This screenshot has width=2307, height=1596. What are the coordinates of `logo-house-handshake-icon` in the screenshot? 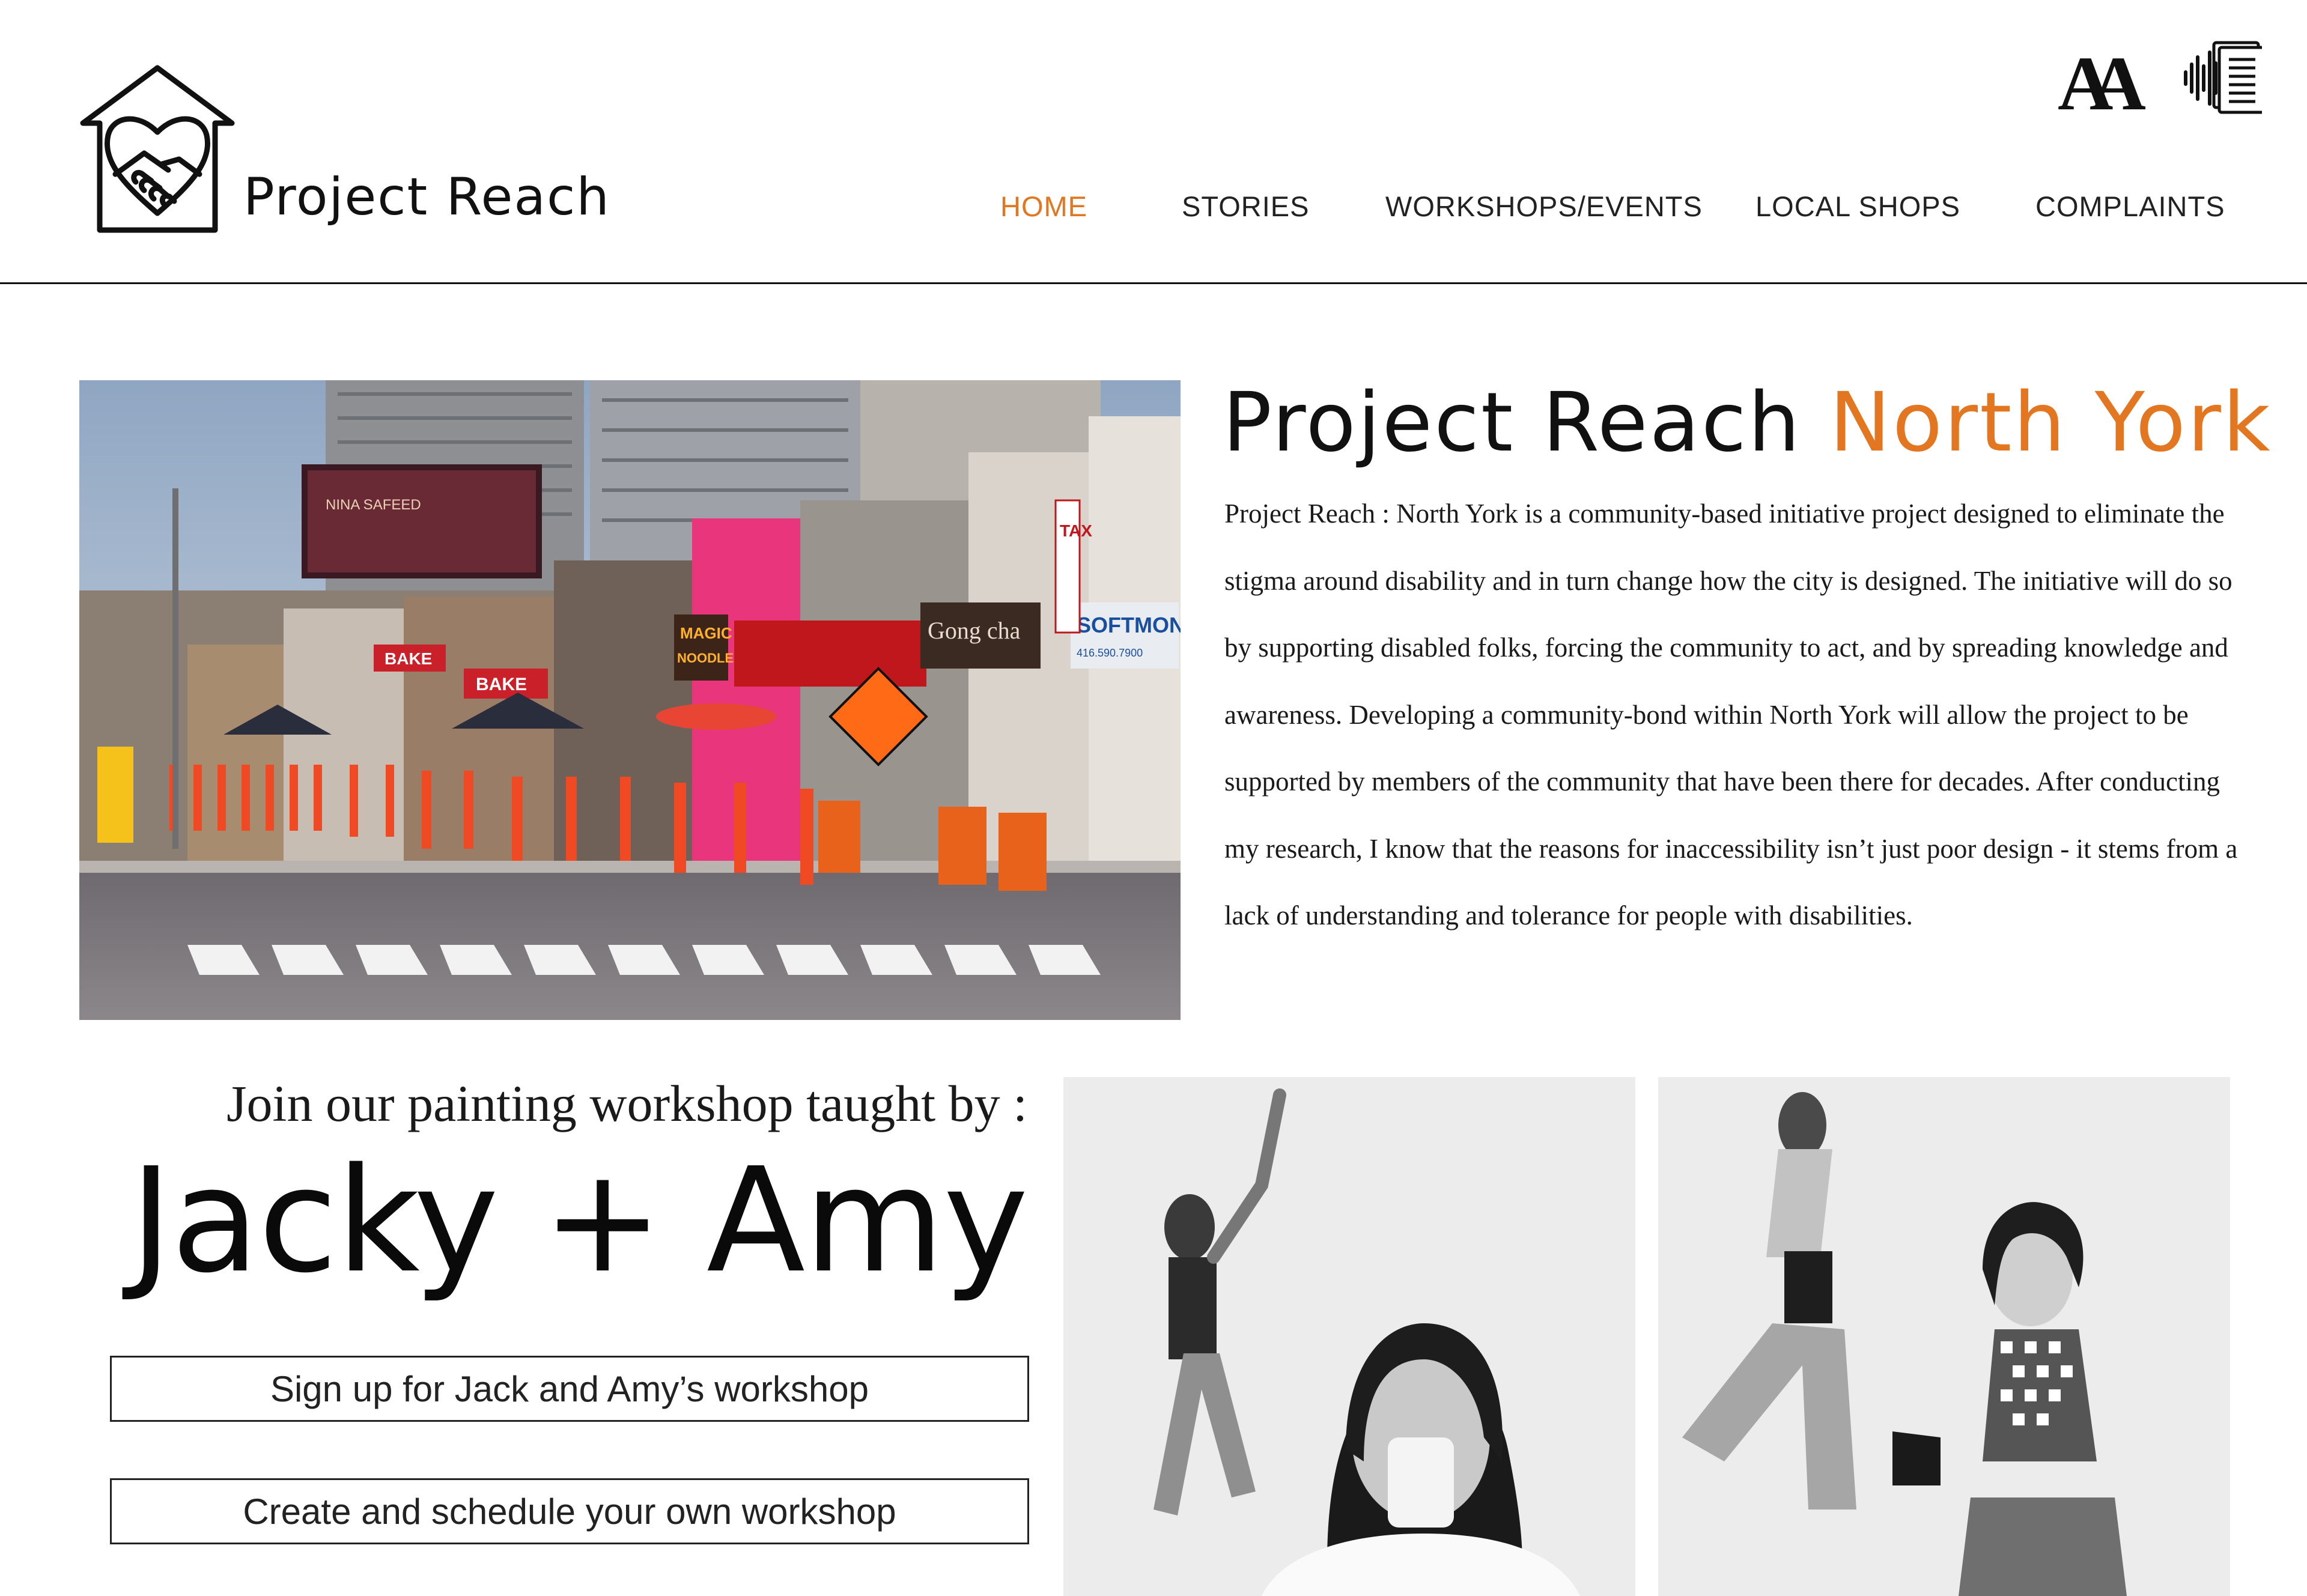 It's located at (157, 150).